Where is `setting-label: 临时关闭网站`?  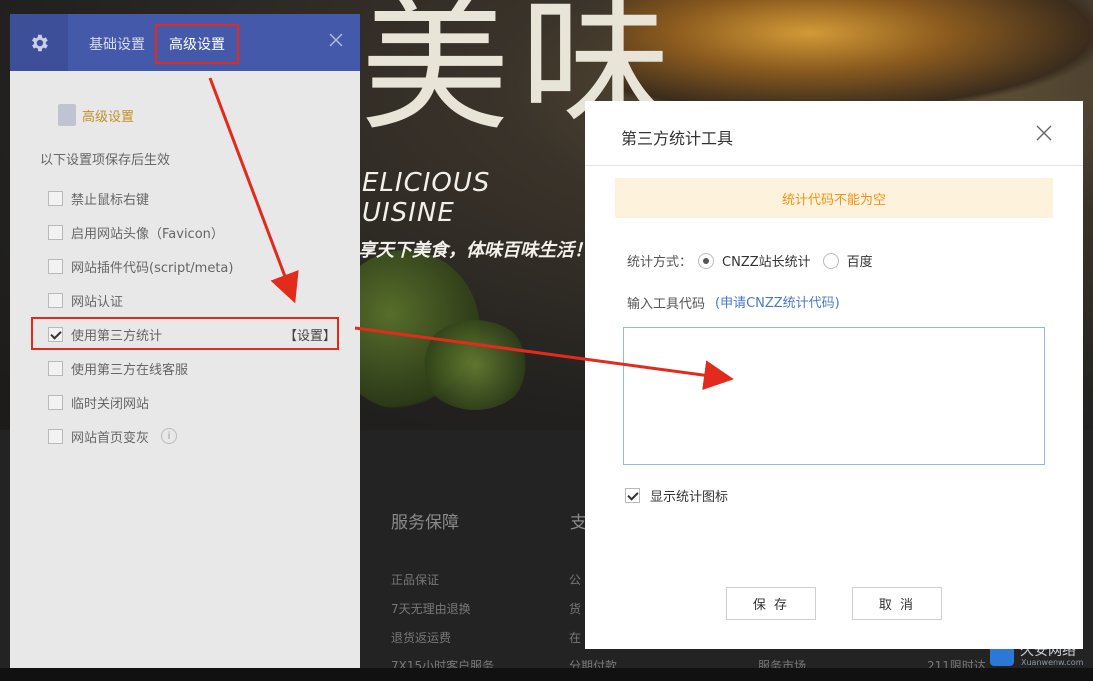 setting-label: 临时关闭网站 is located at coordinates (110, 404).